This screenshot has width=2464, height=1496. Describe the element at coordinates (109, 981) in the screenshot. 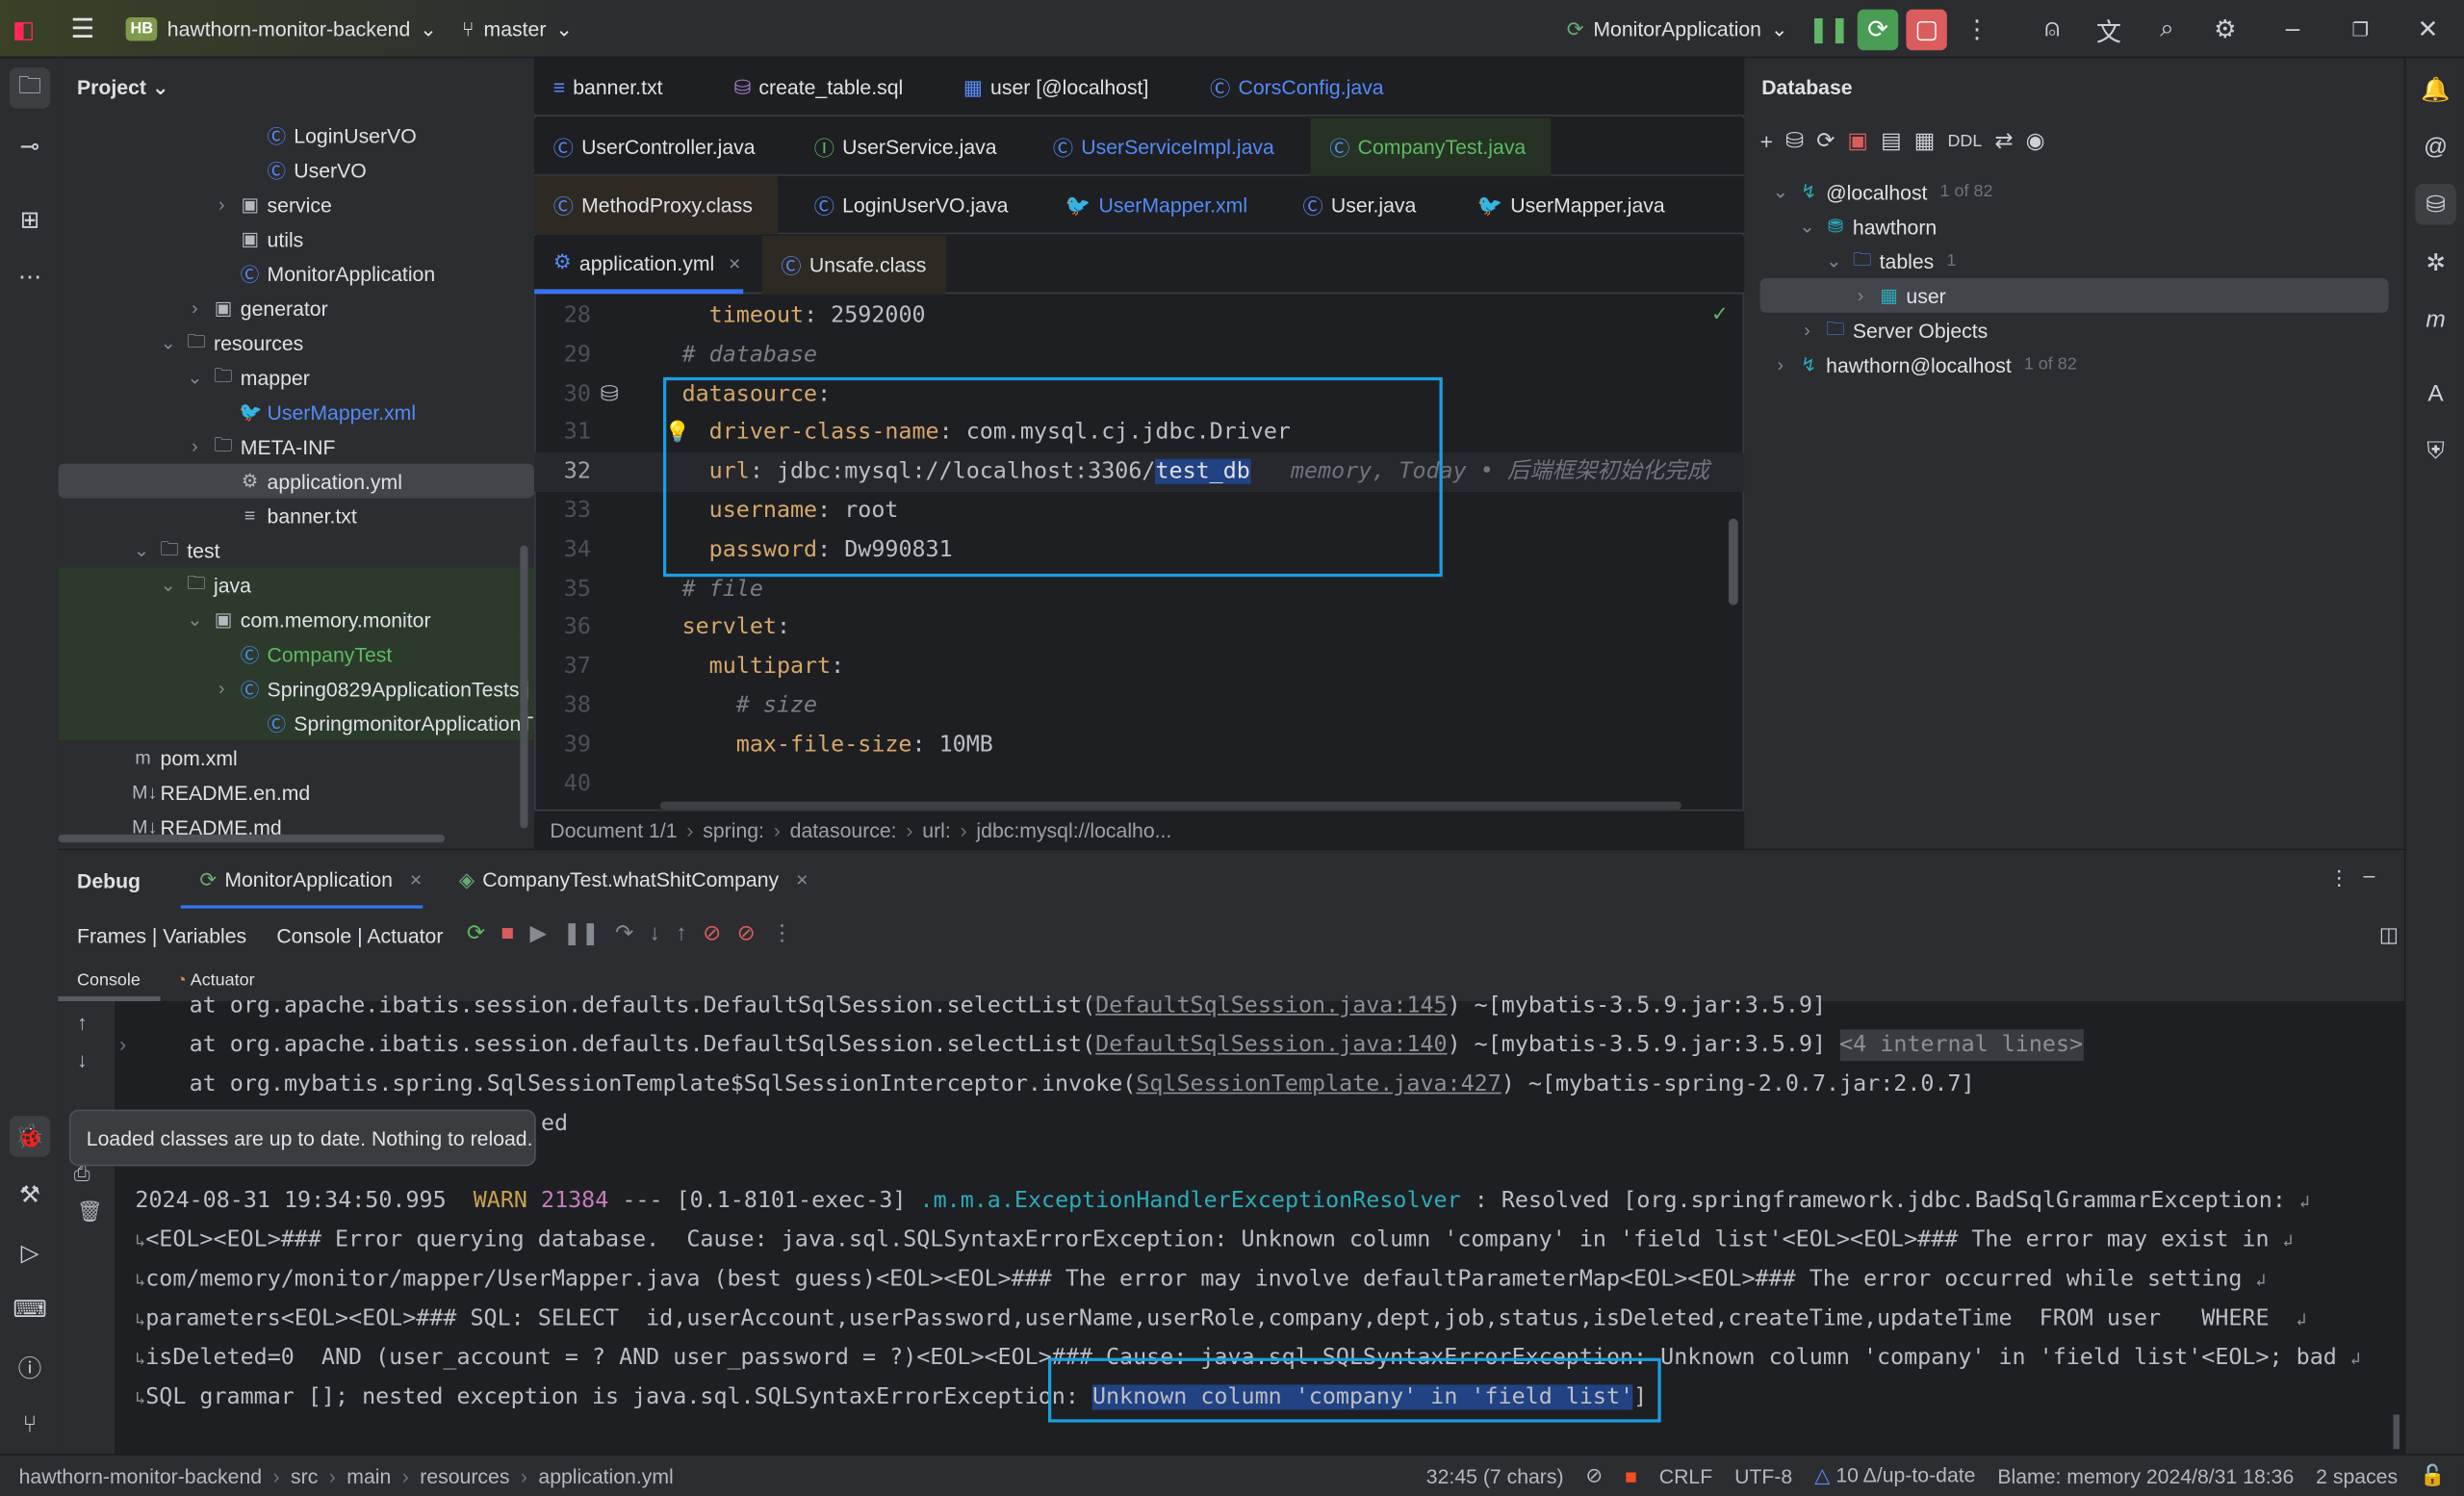

I see `subtab-console: Console` at that location.